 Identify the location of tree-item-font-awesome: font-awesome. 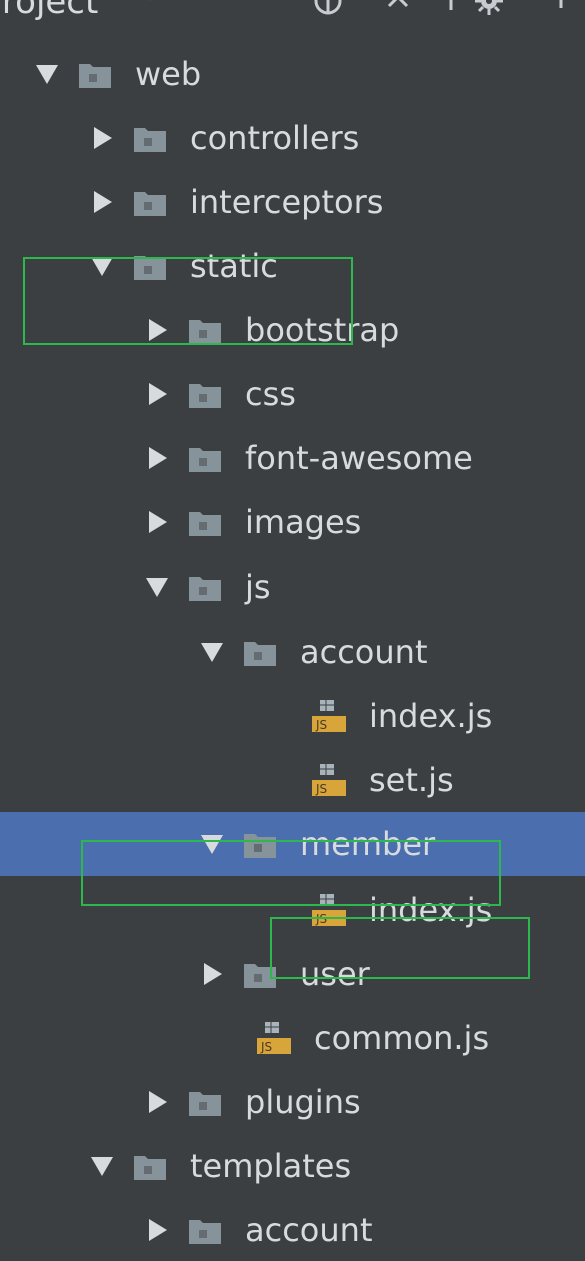
(292, 458).